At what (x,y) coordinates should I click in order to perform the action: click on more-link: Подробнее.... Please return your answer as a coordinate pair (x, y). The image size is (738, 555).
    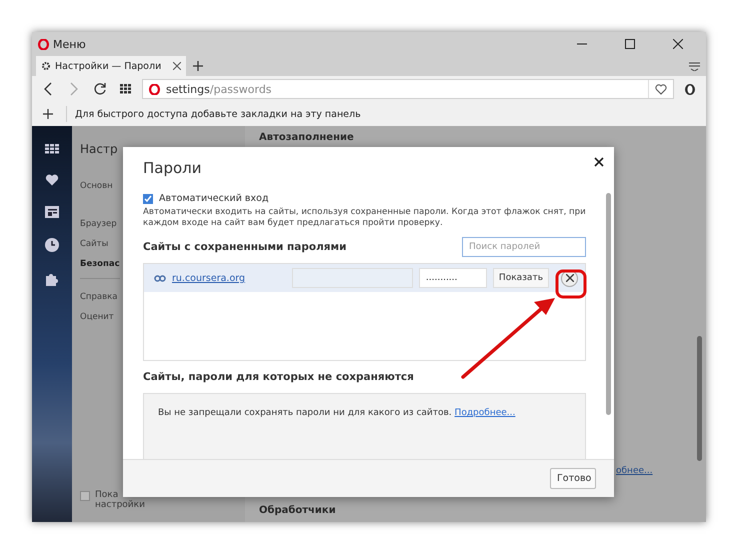
    Looking at the image, I should click on (485, 413).